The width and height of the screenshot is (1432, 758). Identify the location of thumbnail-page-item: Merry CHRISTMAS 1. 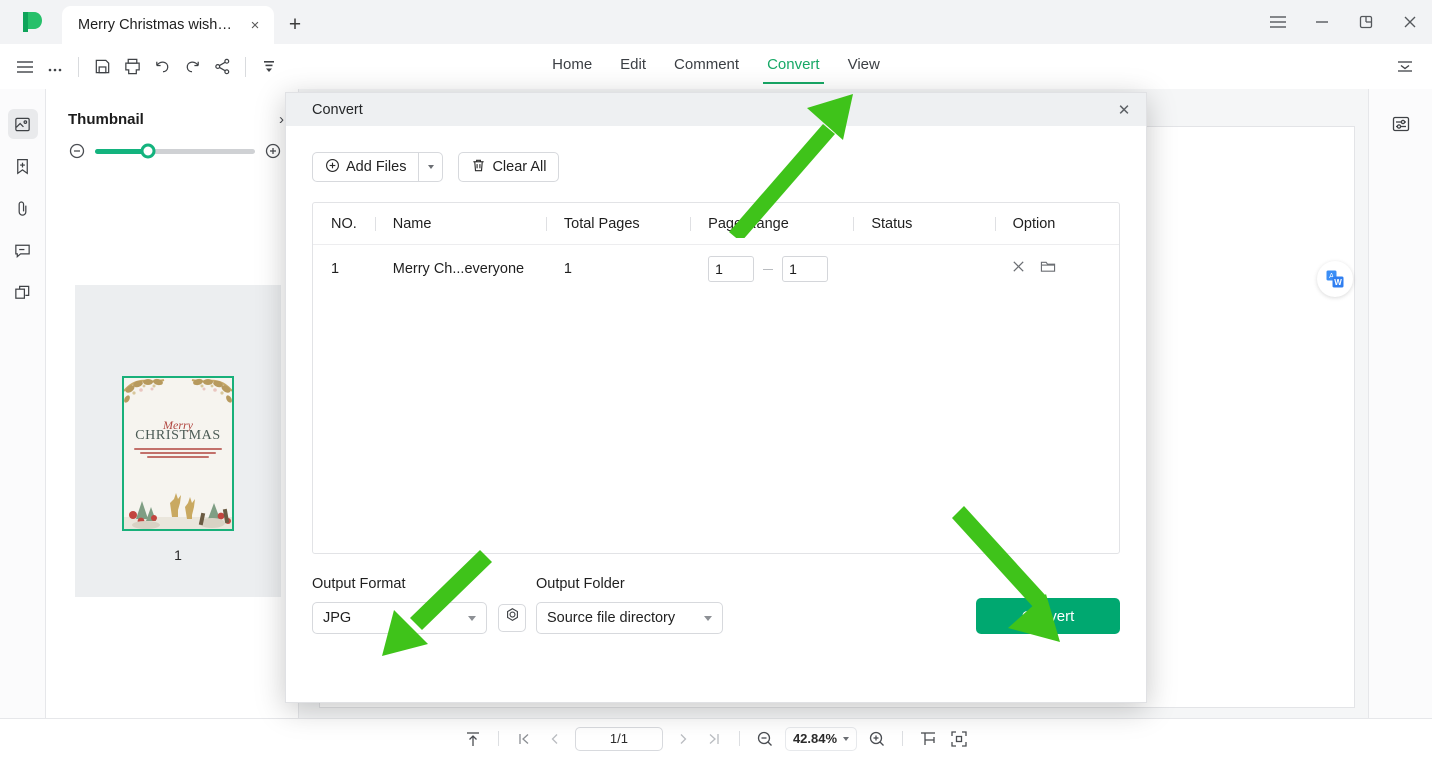
(178, 441).